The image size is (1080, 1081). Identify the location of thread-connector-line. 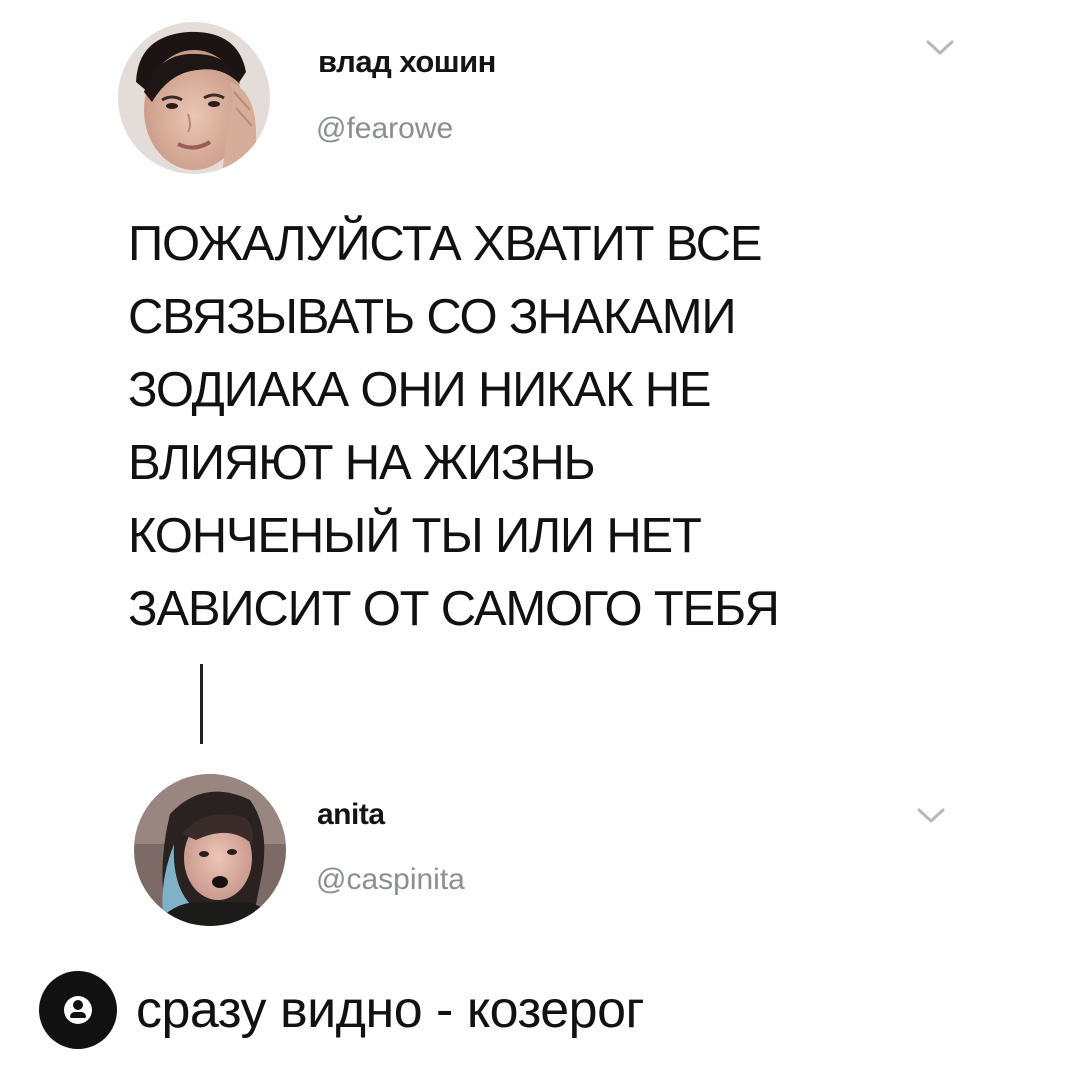
(201, 704).